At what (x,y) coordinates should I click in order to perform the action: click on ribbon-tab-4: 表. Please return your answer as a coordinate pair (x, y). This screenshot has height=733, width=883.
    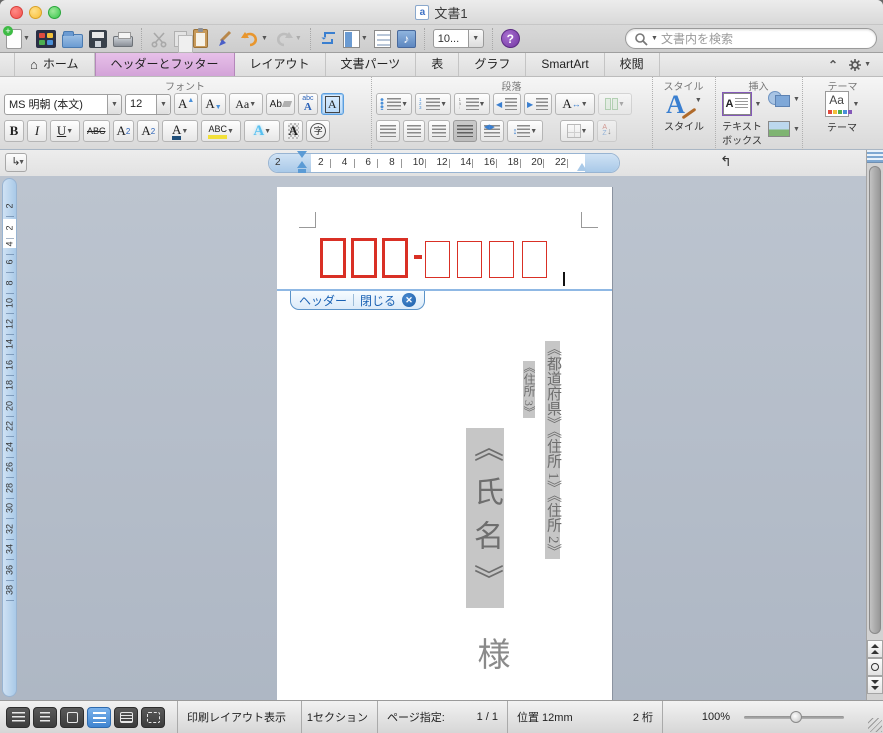
    Looking at the image, I should click on (438, 64).